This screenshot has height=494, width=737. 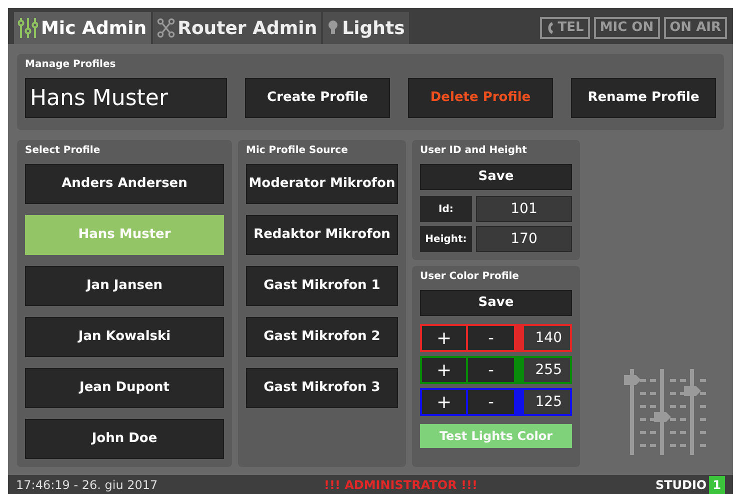 What do you see at coordinates (322, 337) in the screenshot?
I see `mic-source-button: Gast Mikrofon 2` at bounding box center [322, 337].